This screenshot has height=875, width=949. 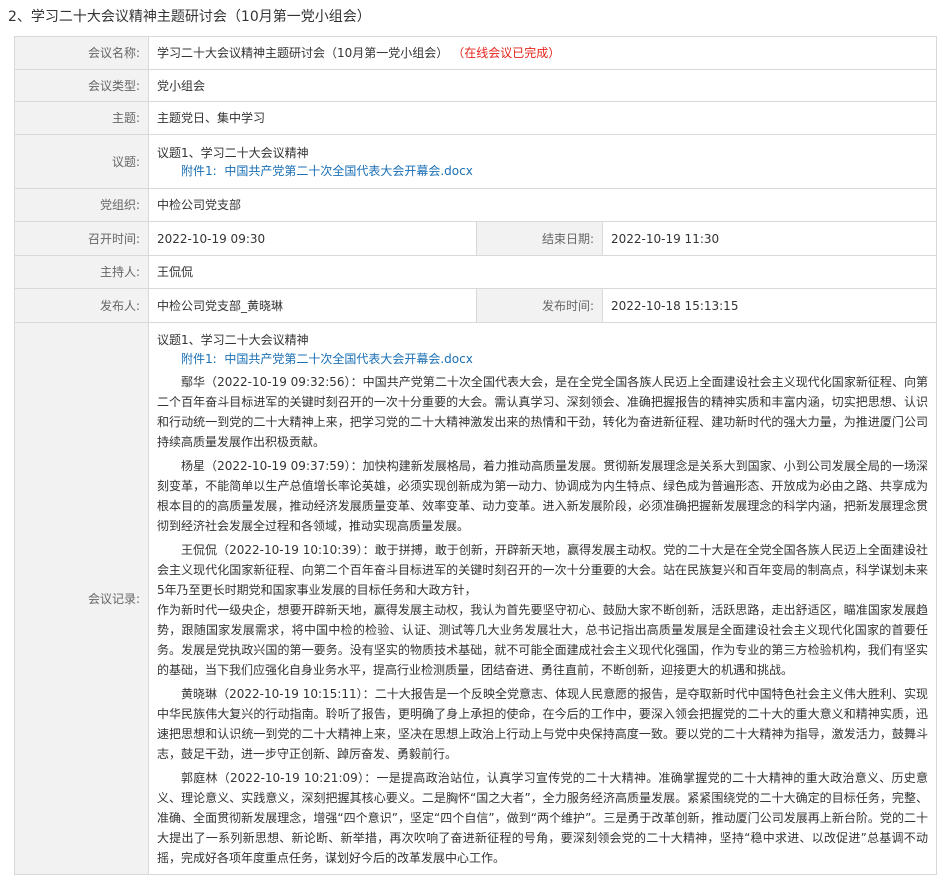 I want to click on attachment-name: 中国共产党第二十次全国代表大会开幕会.docx, so click(x=348, y=170).